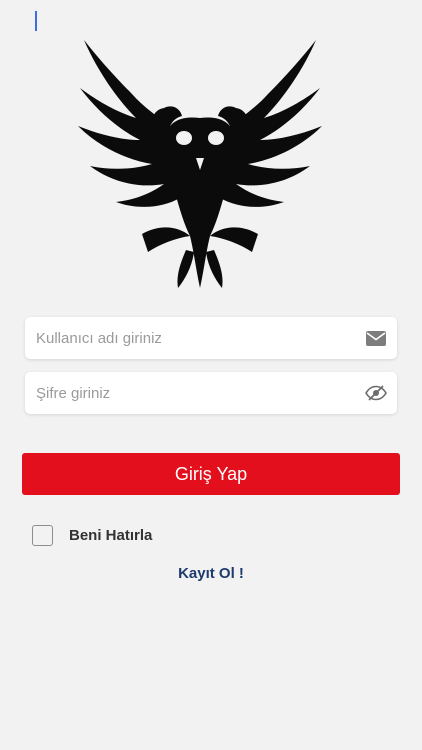  I want to click on password-field, so click(211, 393).